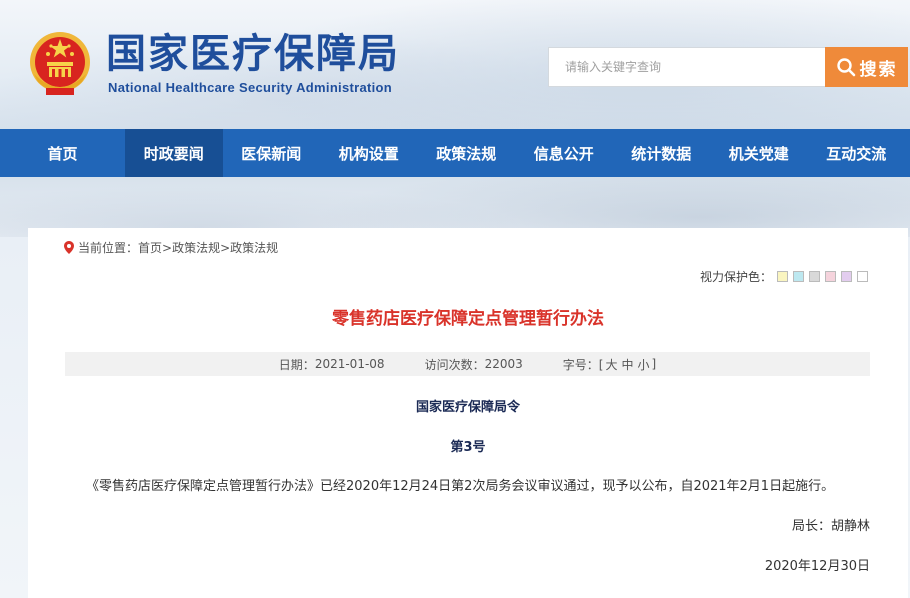  Describe the element at coordinates (62, 153) in the screenshot. I see `nav-item-home: 首页` at that location.